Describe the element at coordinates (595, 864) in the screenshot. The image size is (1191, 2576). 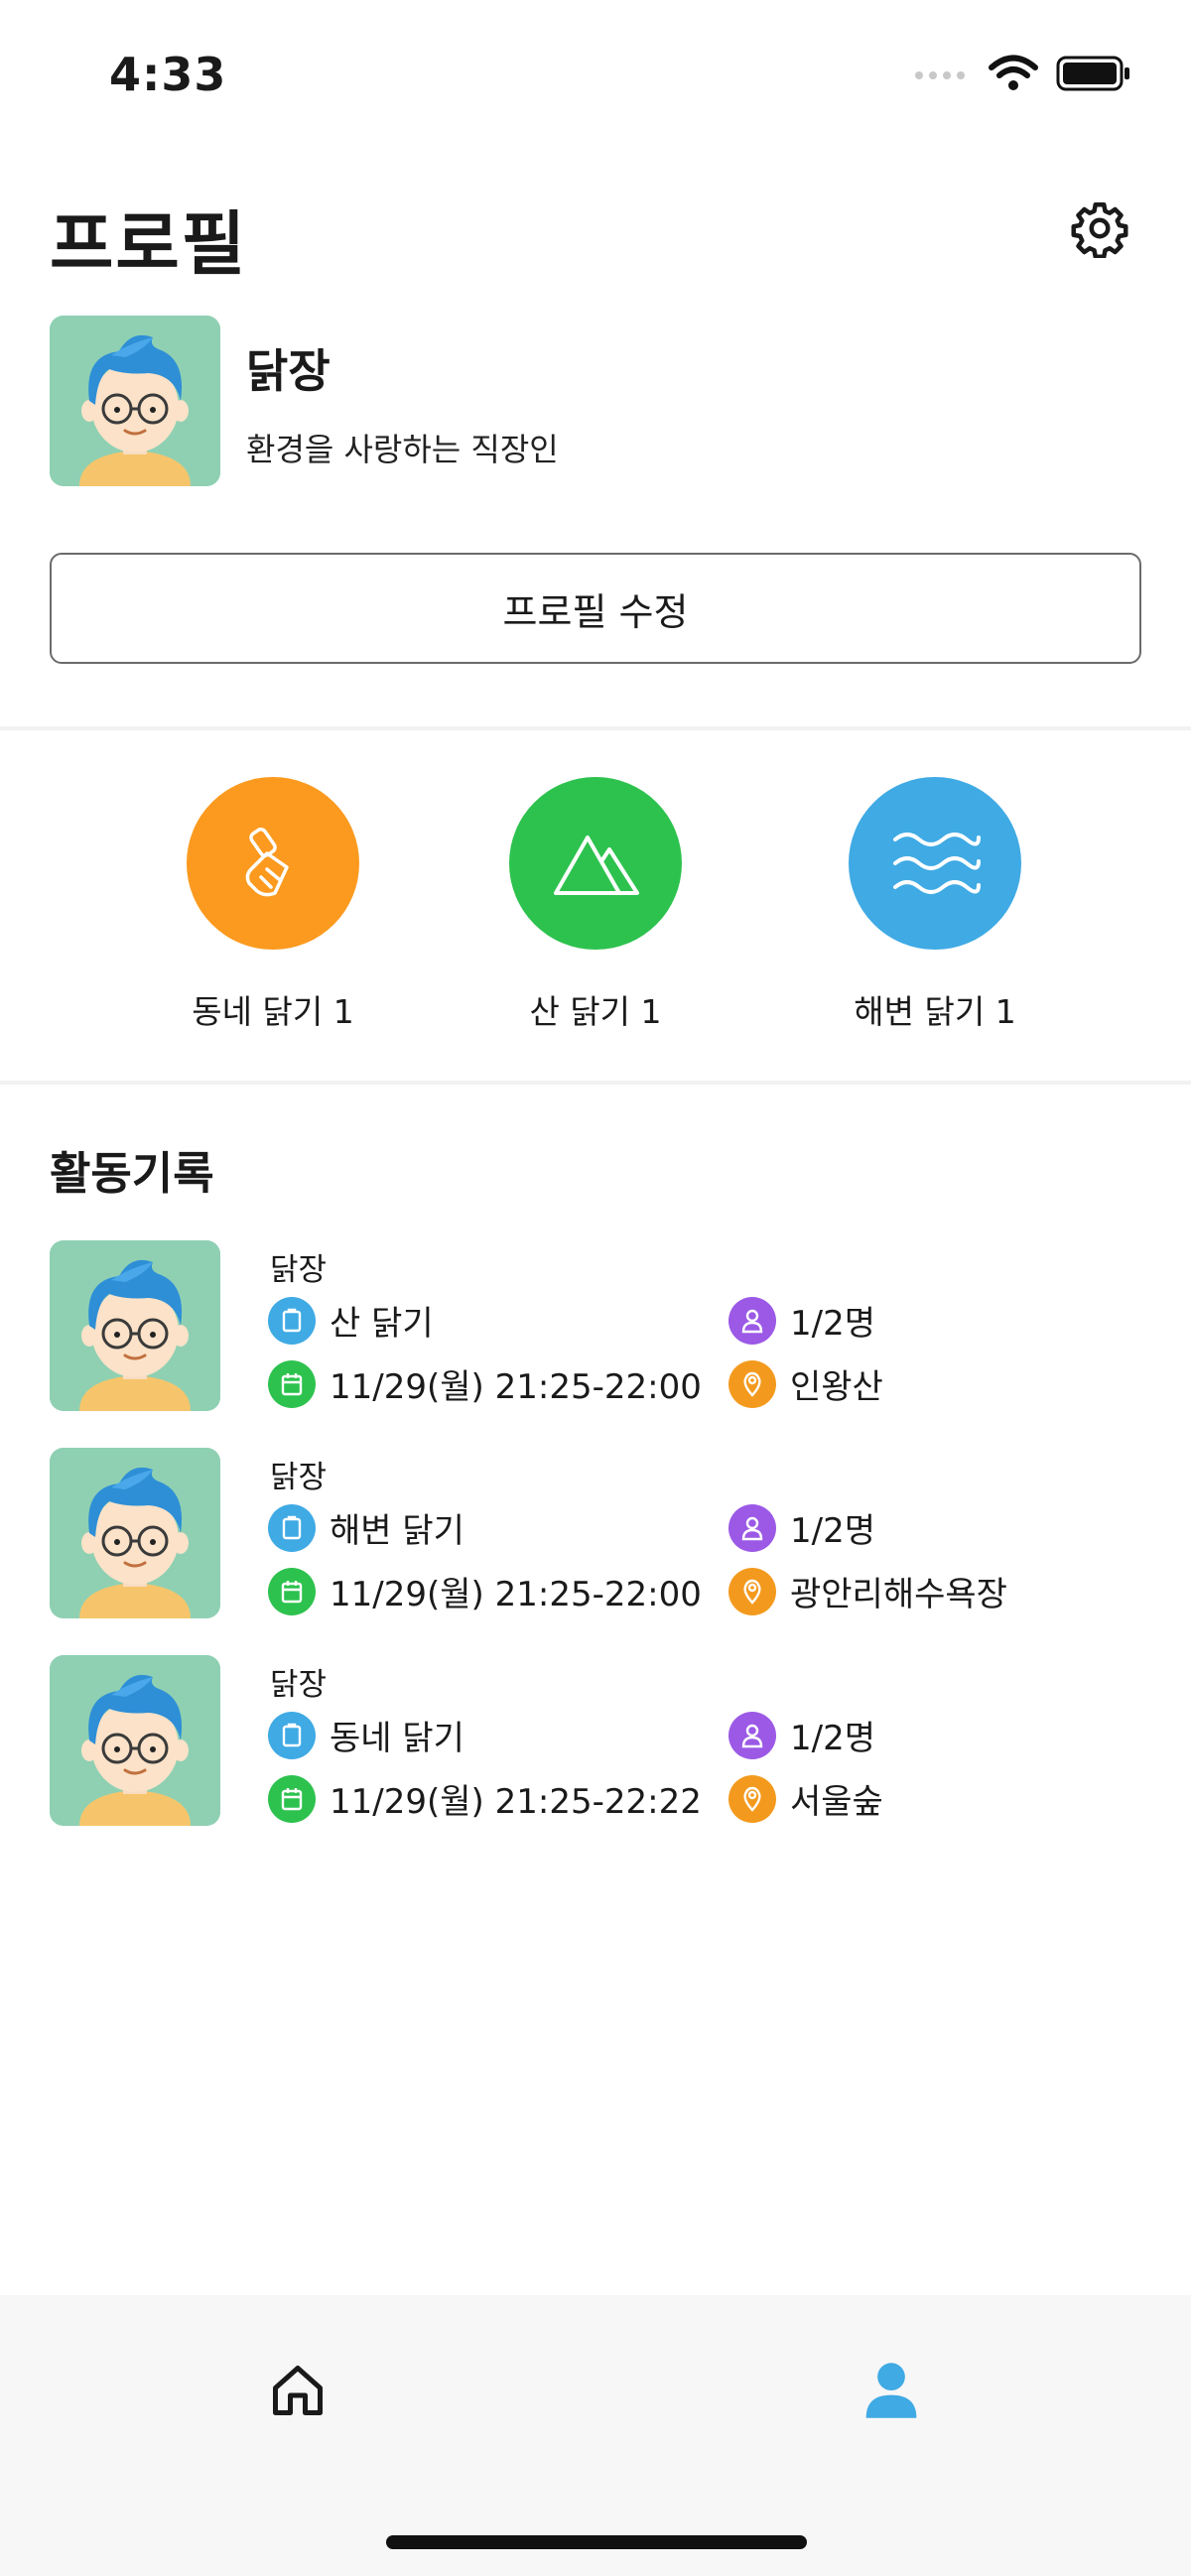
I see `mountain-icon` at that location.